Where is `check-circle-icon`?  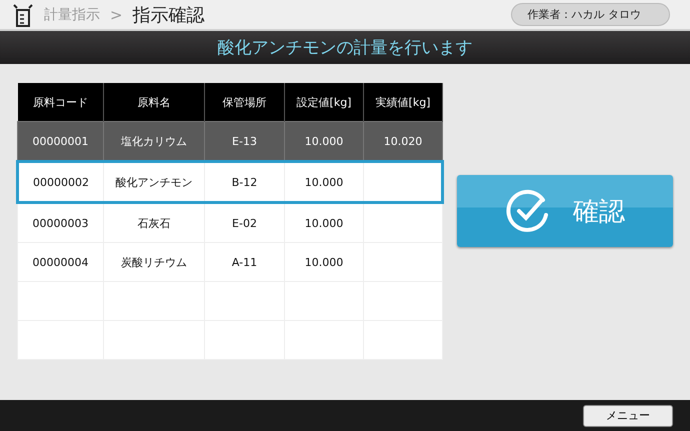 check-circle-icon is located at coordinates (528, 211).